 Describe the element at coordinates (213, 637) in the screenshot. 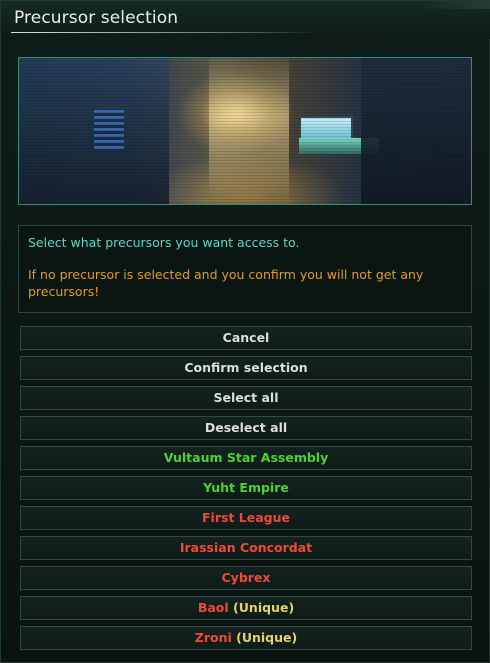

I see `precursor-name: Zroni` at that location.